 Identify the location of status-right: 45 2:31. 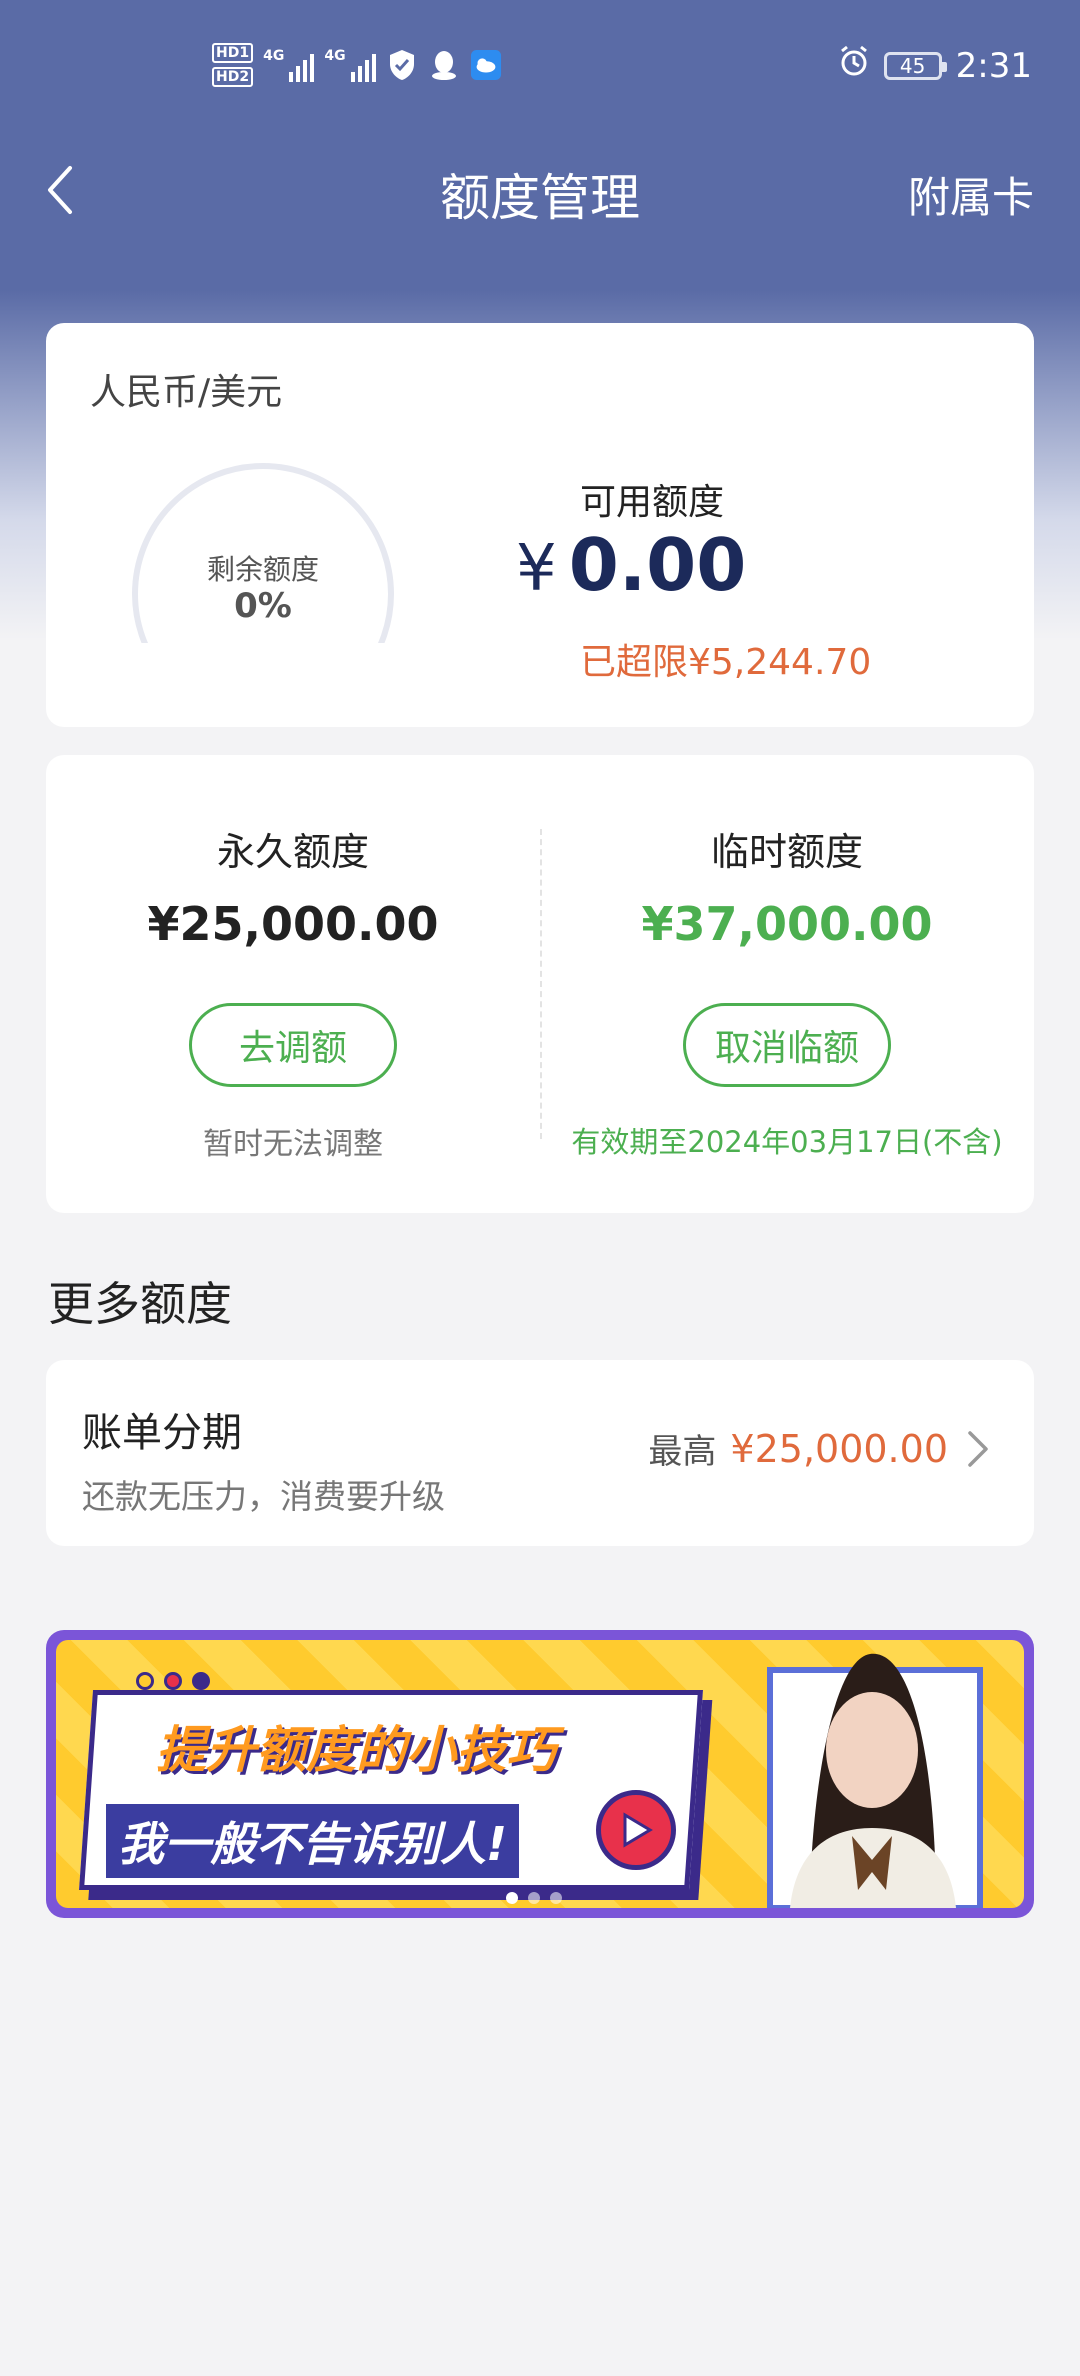
(935, 65).